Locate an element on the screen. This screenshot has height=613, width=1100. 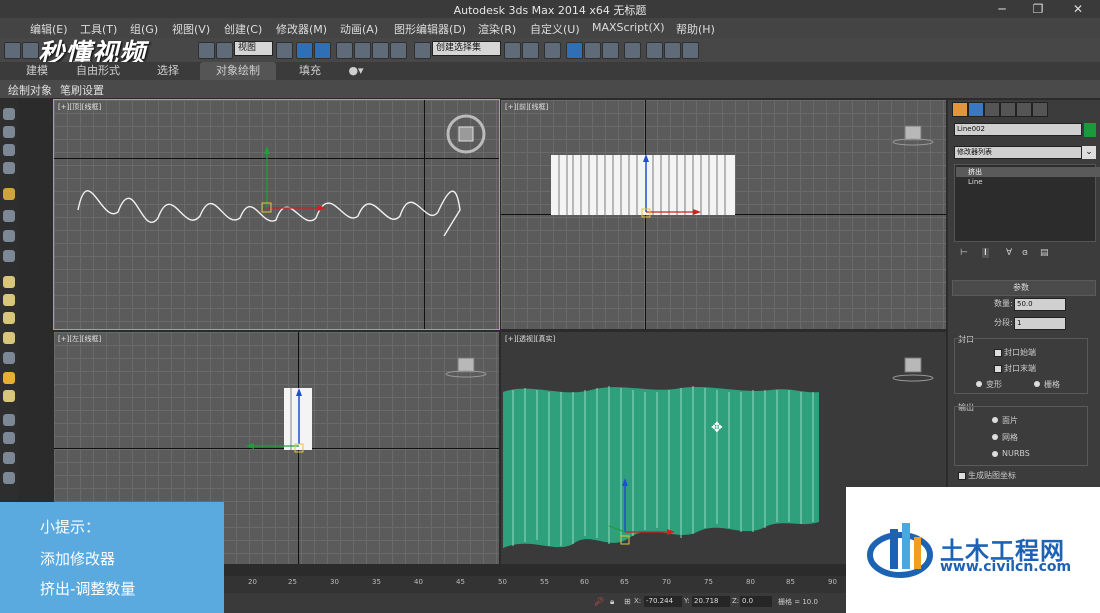
snaps-toggle-icon is located at coordinates (344, 50).